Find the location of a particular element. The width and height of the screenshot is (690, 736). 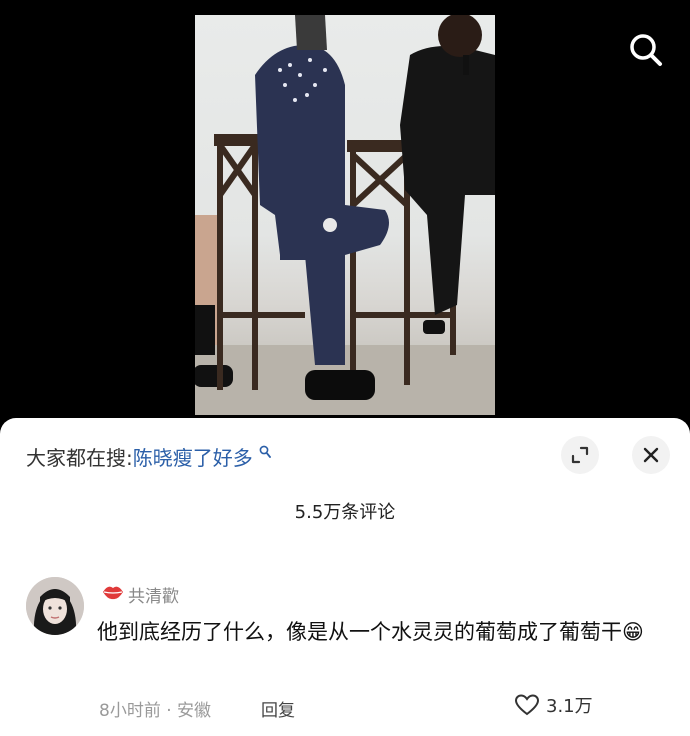

kiss-lips-icon is located at coordinates (113, 594).